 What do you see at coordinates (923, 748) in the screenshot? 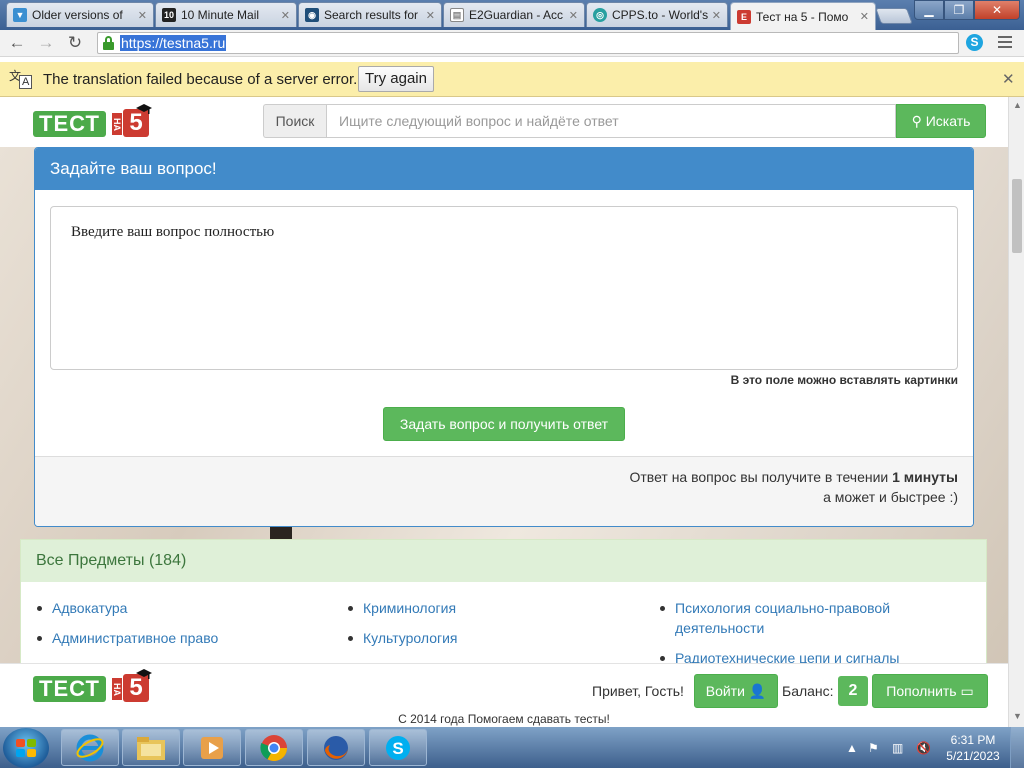
I see `volume-muted-icon: 🔇` at bounding box center [923, 748].